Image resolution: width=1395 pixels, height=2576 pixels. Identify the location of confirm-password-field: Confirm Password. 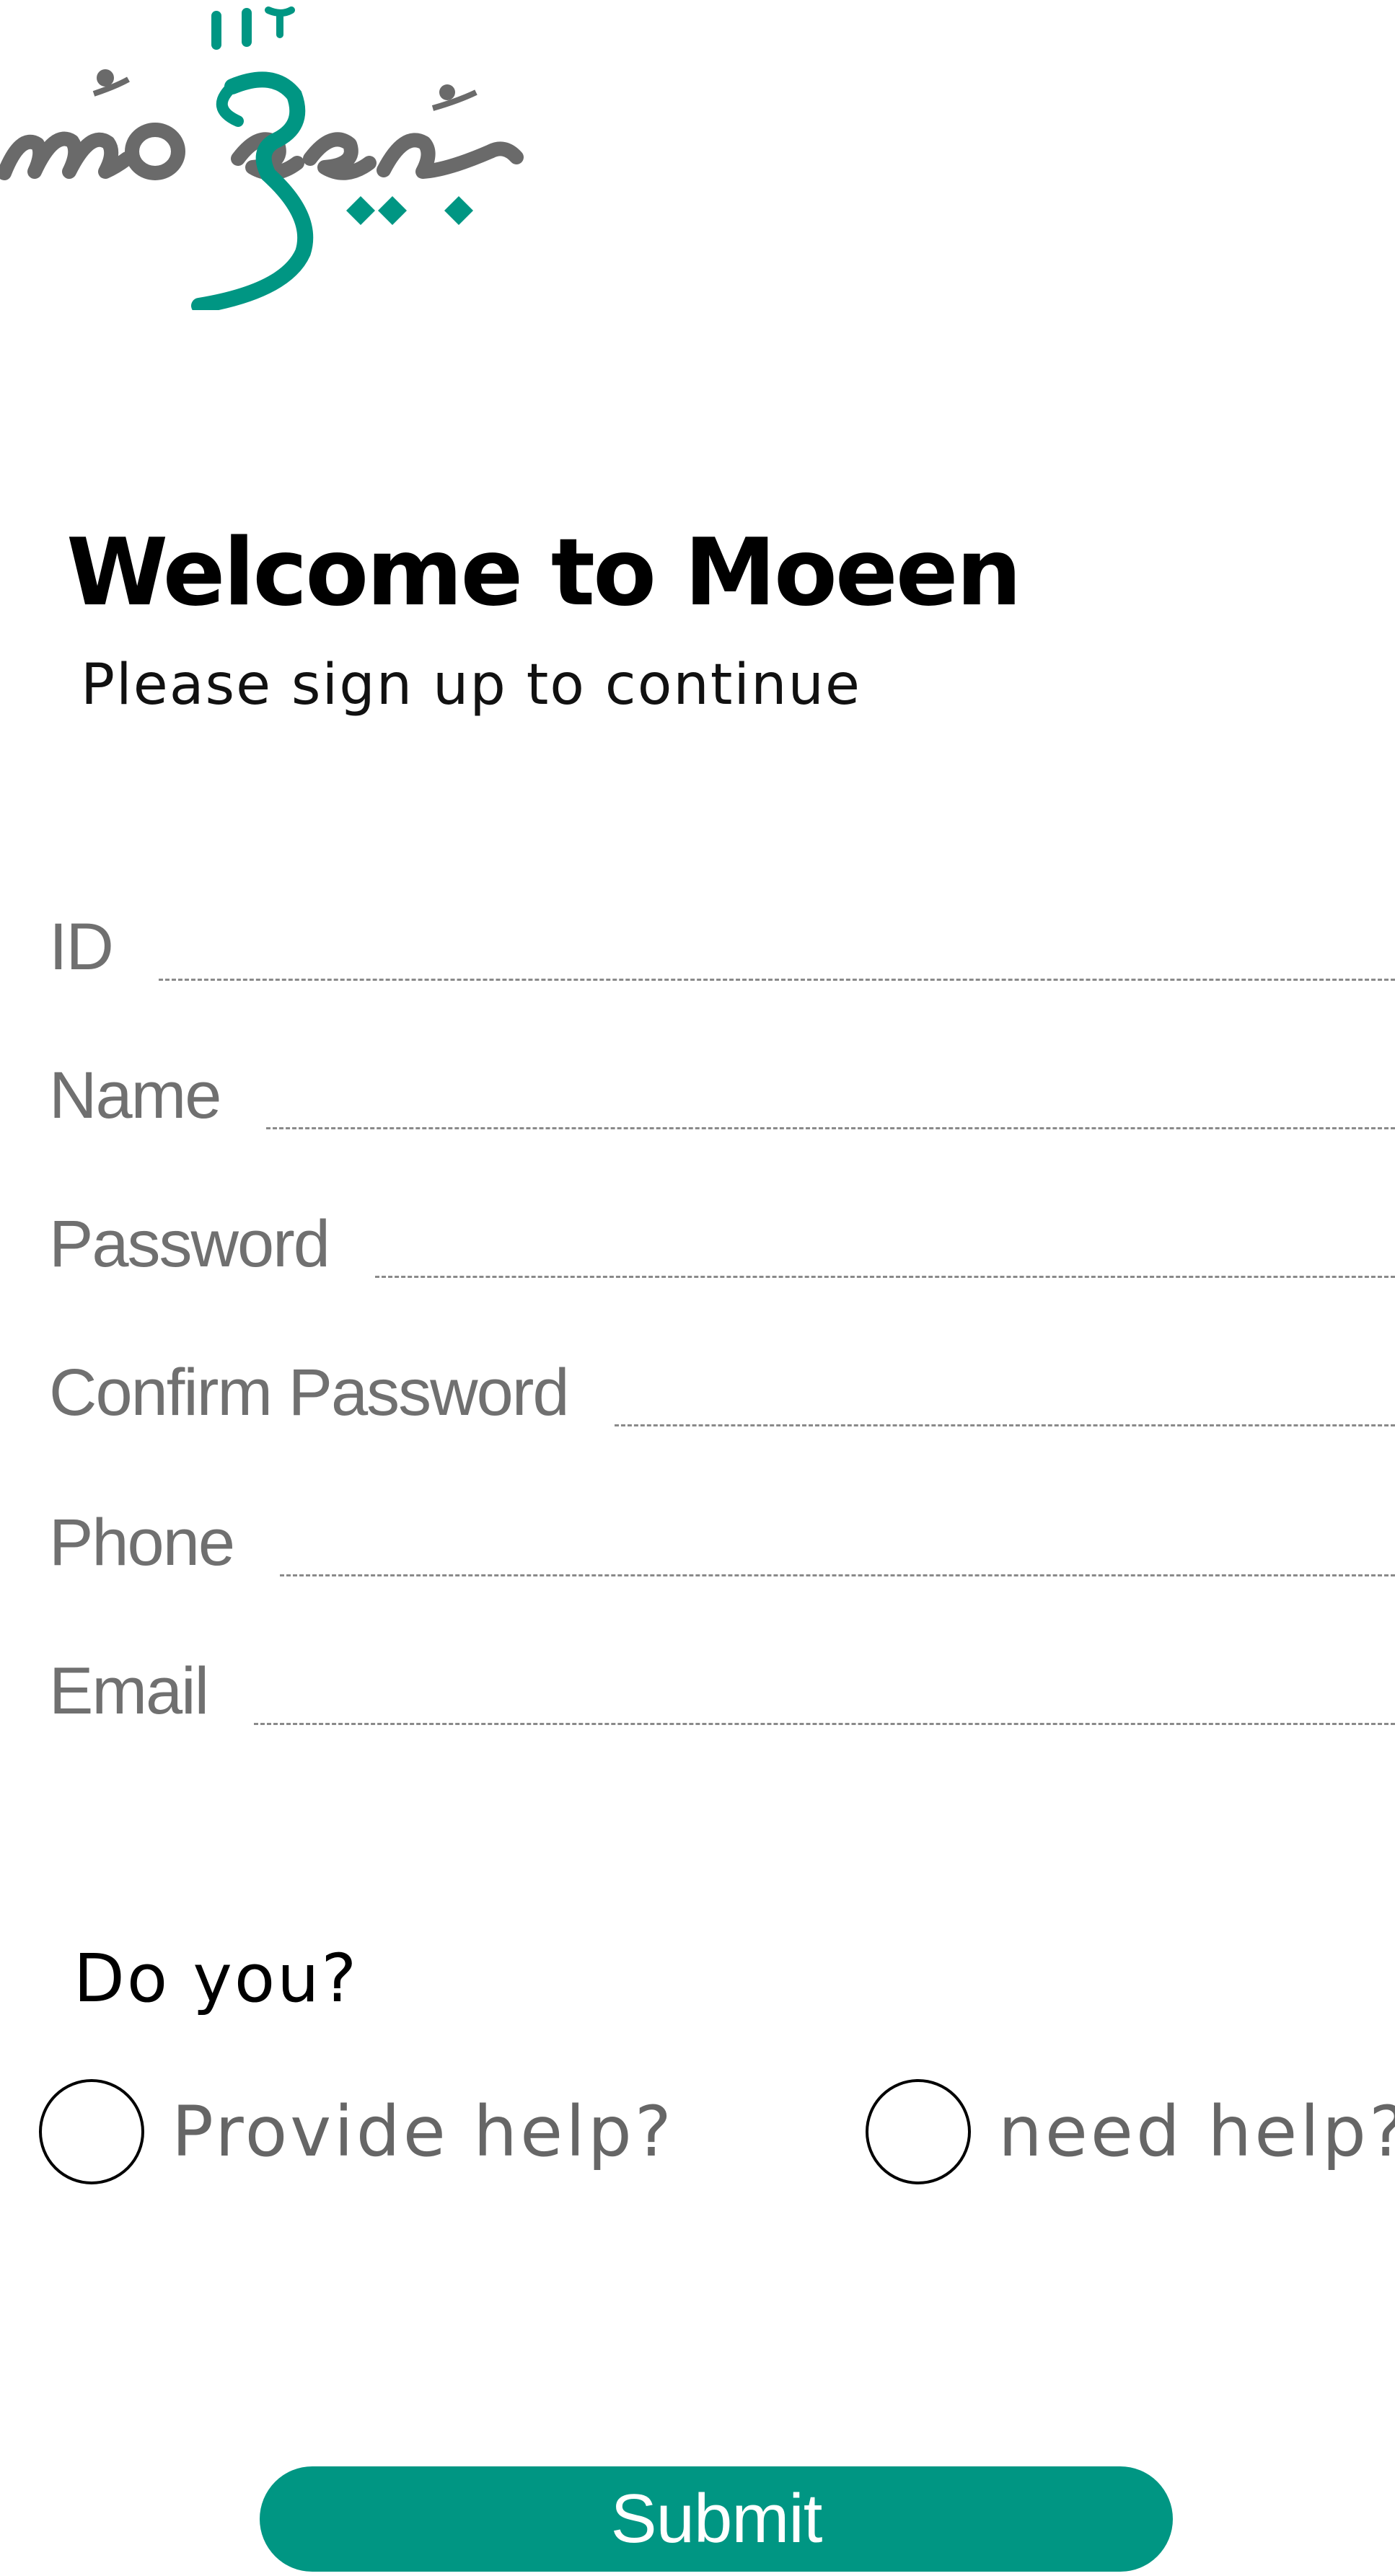
(722, 1392).